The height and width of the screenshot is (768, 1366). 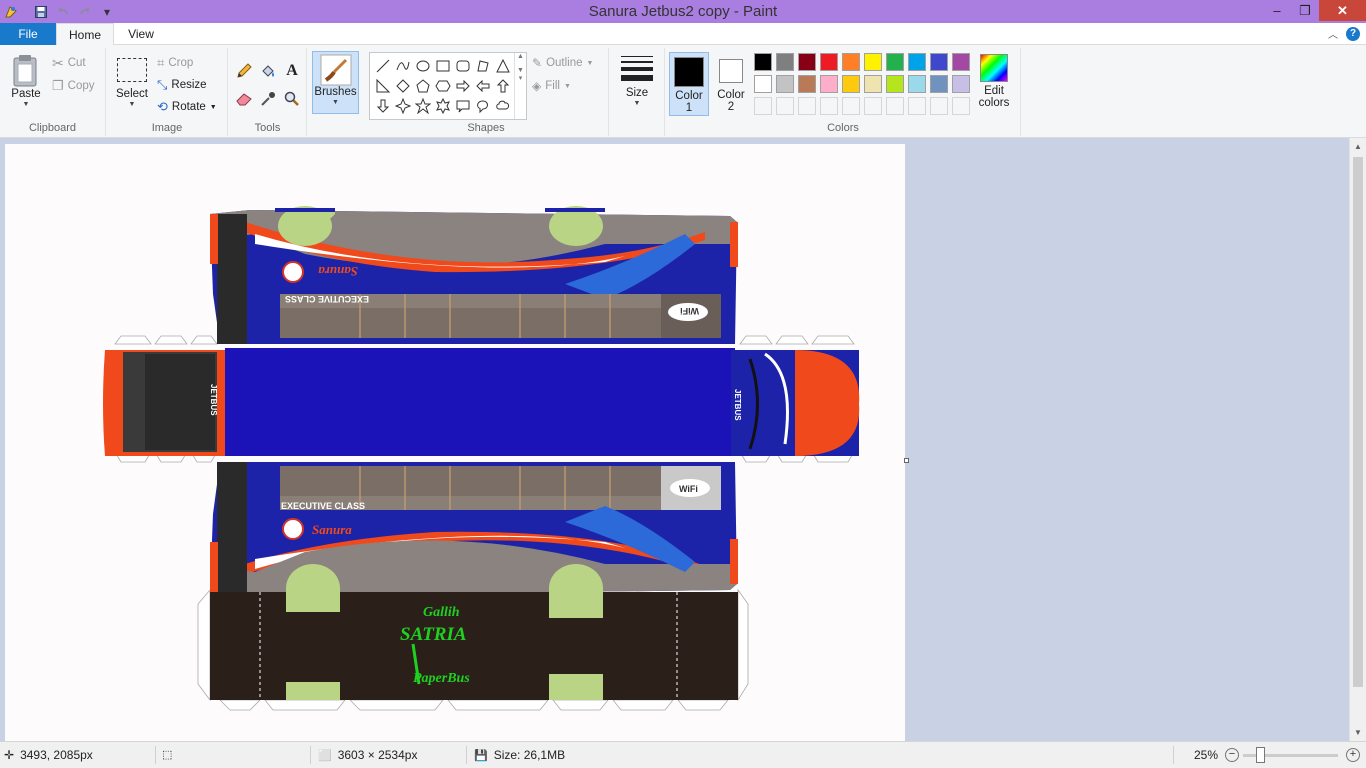 What do you see at coordinates (244, 99) in the screenshot?
I see `eraser-icon` at bounding box center [244, 99].